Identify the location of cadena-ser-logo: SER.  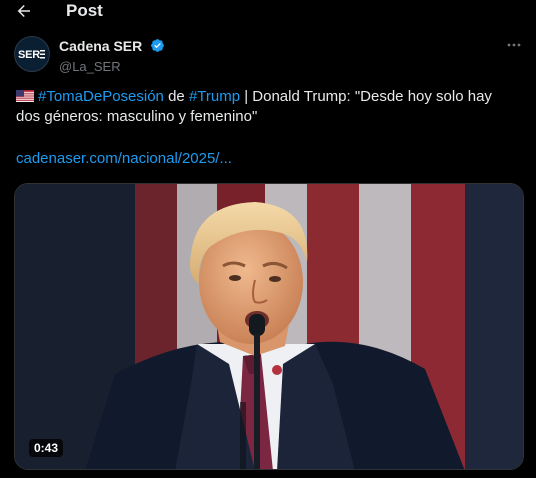
(31, 55).